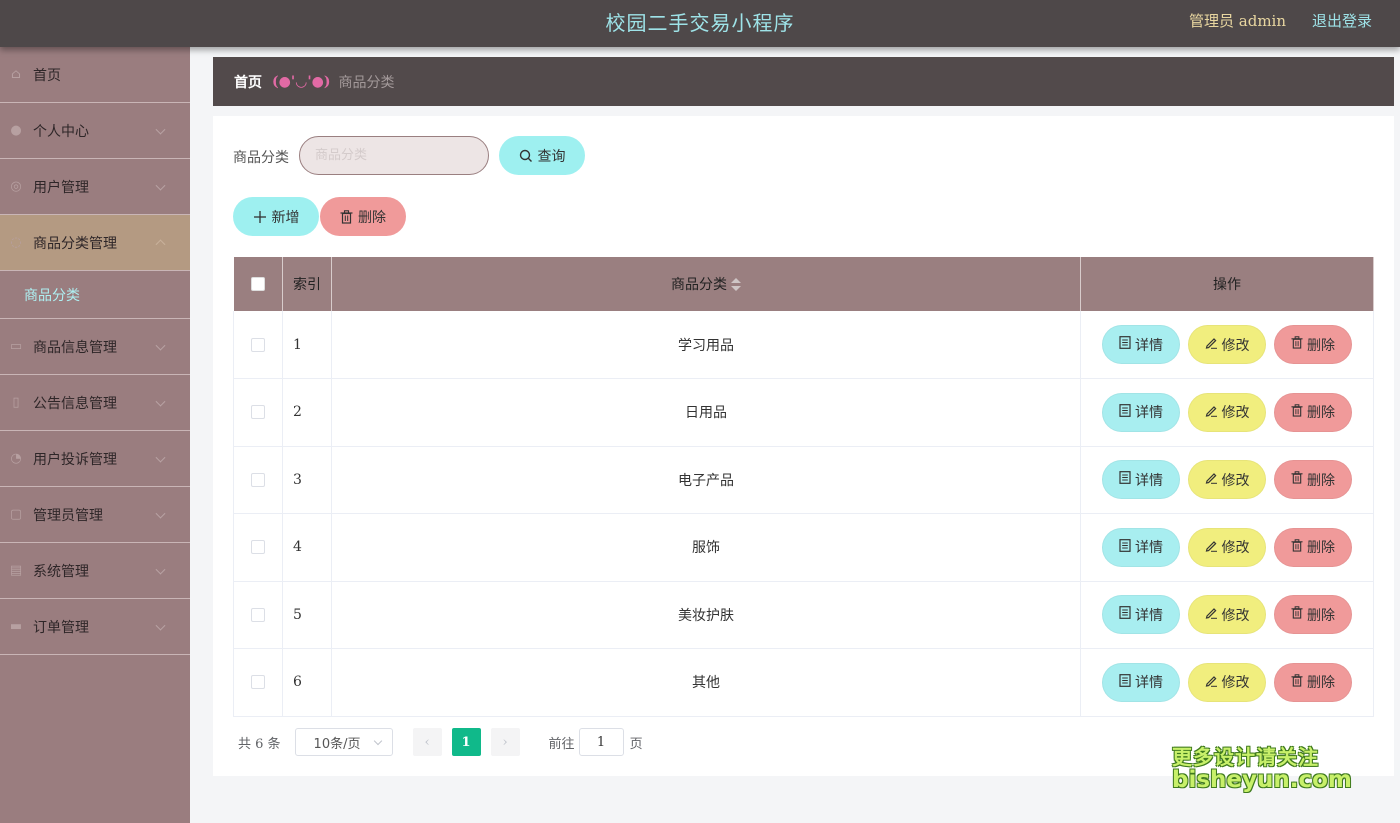  I want to click on row-category-name: 学习用品, so click(706, 345).